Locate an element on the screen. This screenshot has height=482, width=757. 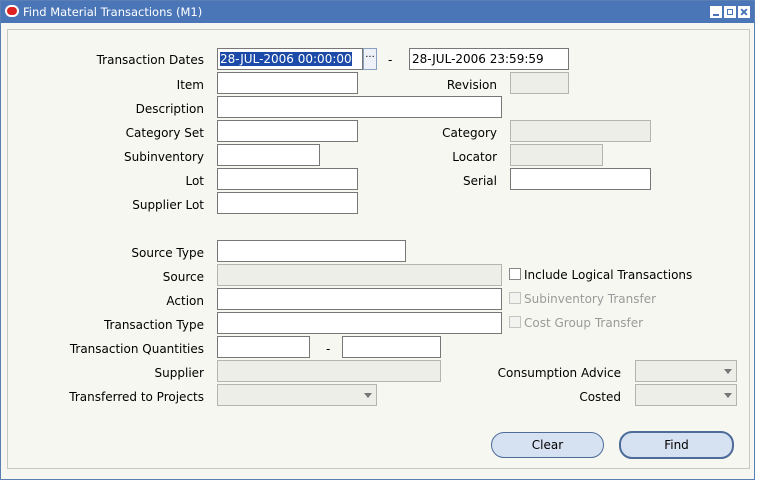
revision-field is located at coordinates (539, 83).